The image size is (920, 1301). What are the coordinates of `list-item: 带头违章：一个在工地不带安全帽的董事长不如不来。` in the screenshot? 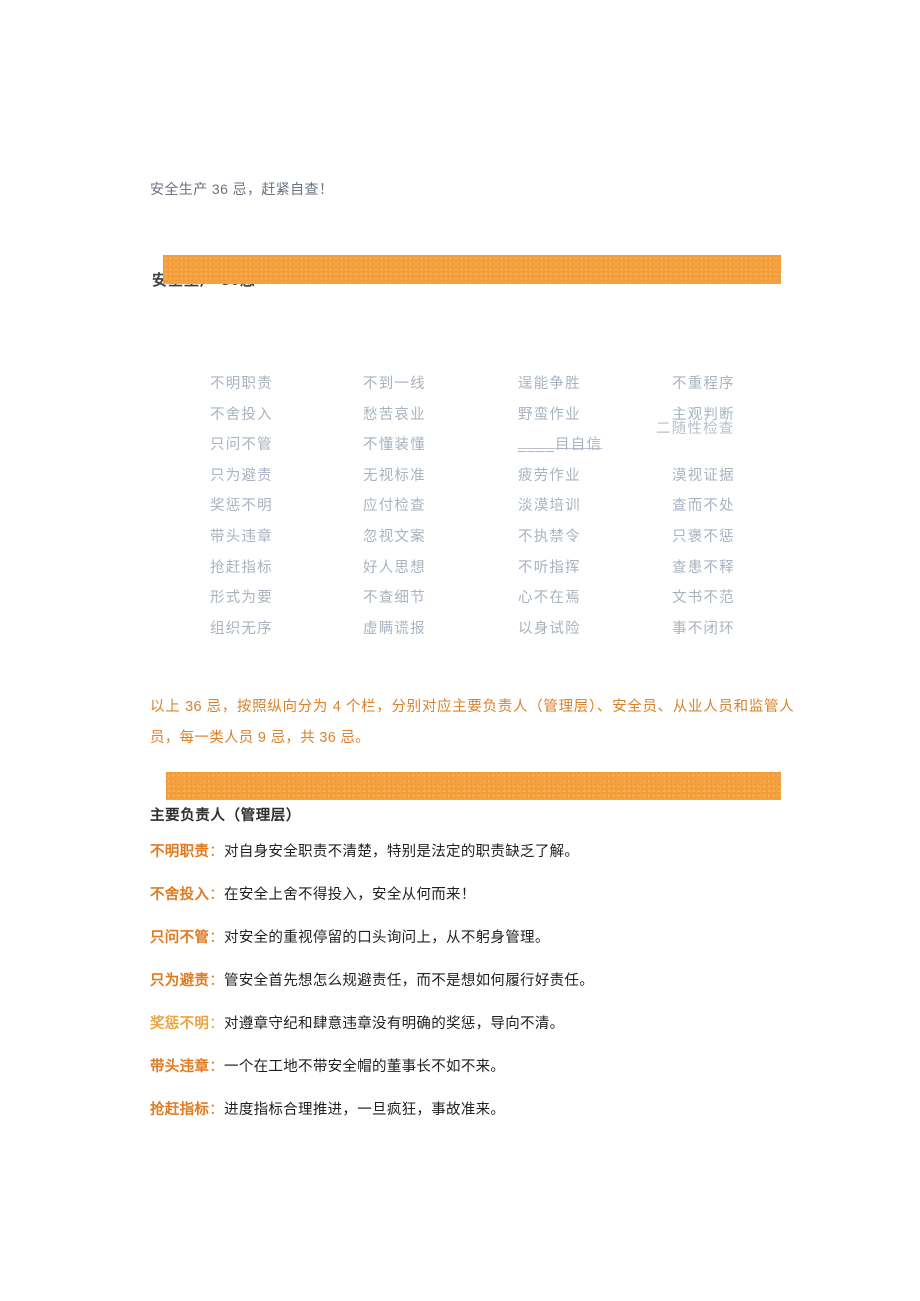 It's located at (500, 1067).